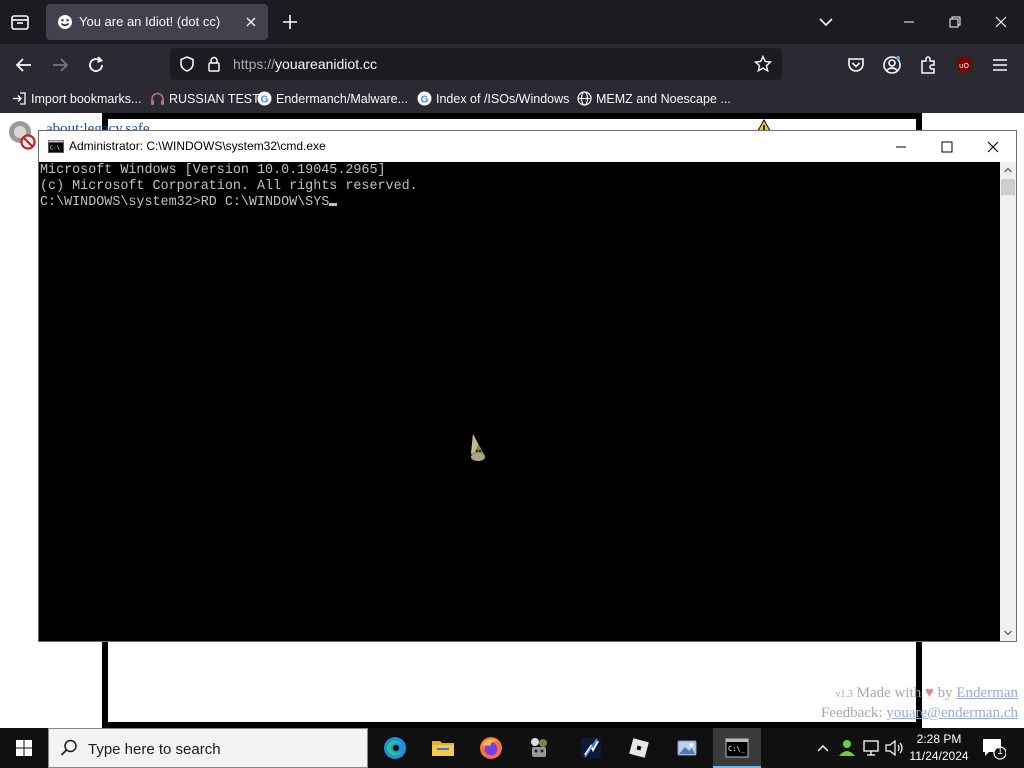 This screenshot has height=768, width=1024. Describe the element at coordinates (847, 748) in the screenshot. I see `user-status-icon` at that location.